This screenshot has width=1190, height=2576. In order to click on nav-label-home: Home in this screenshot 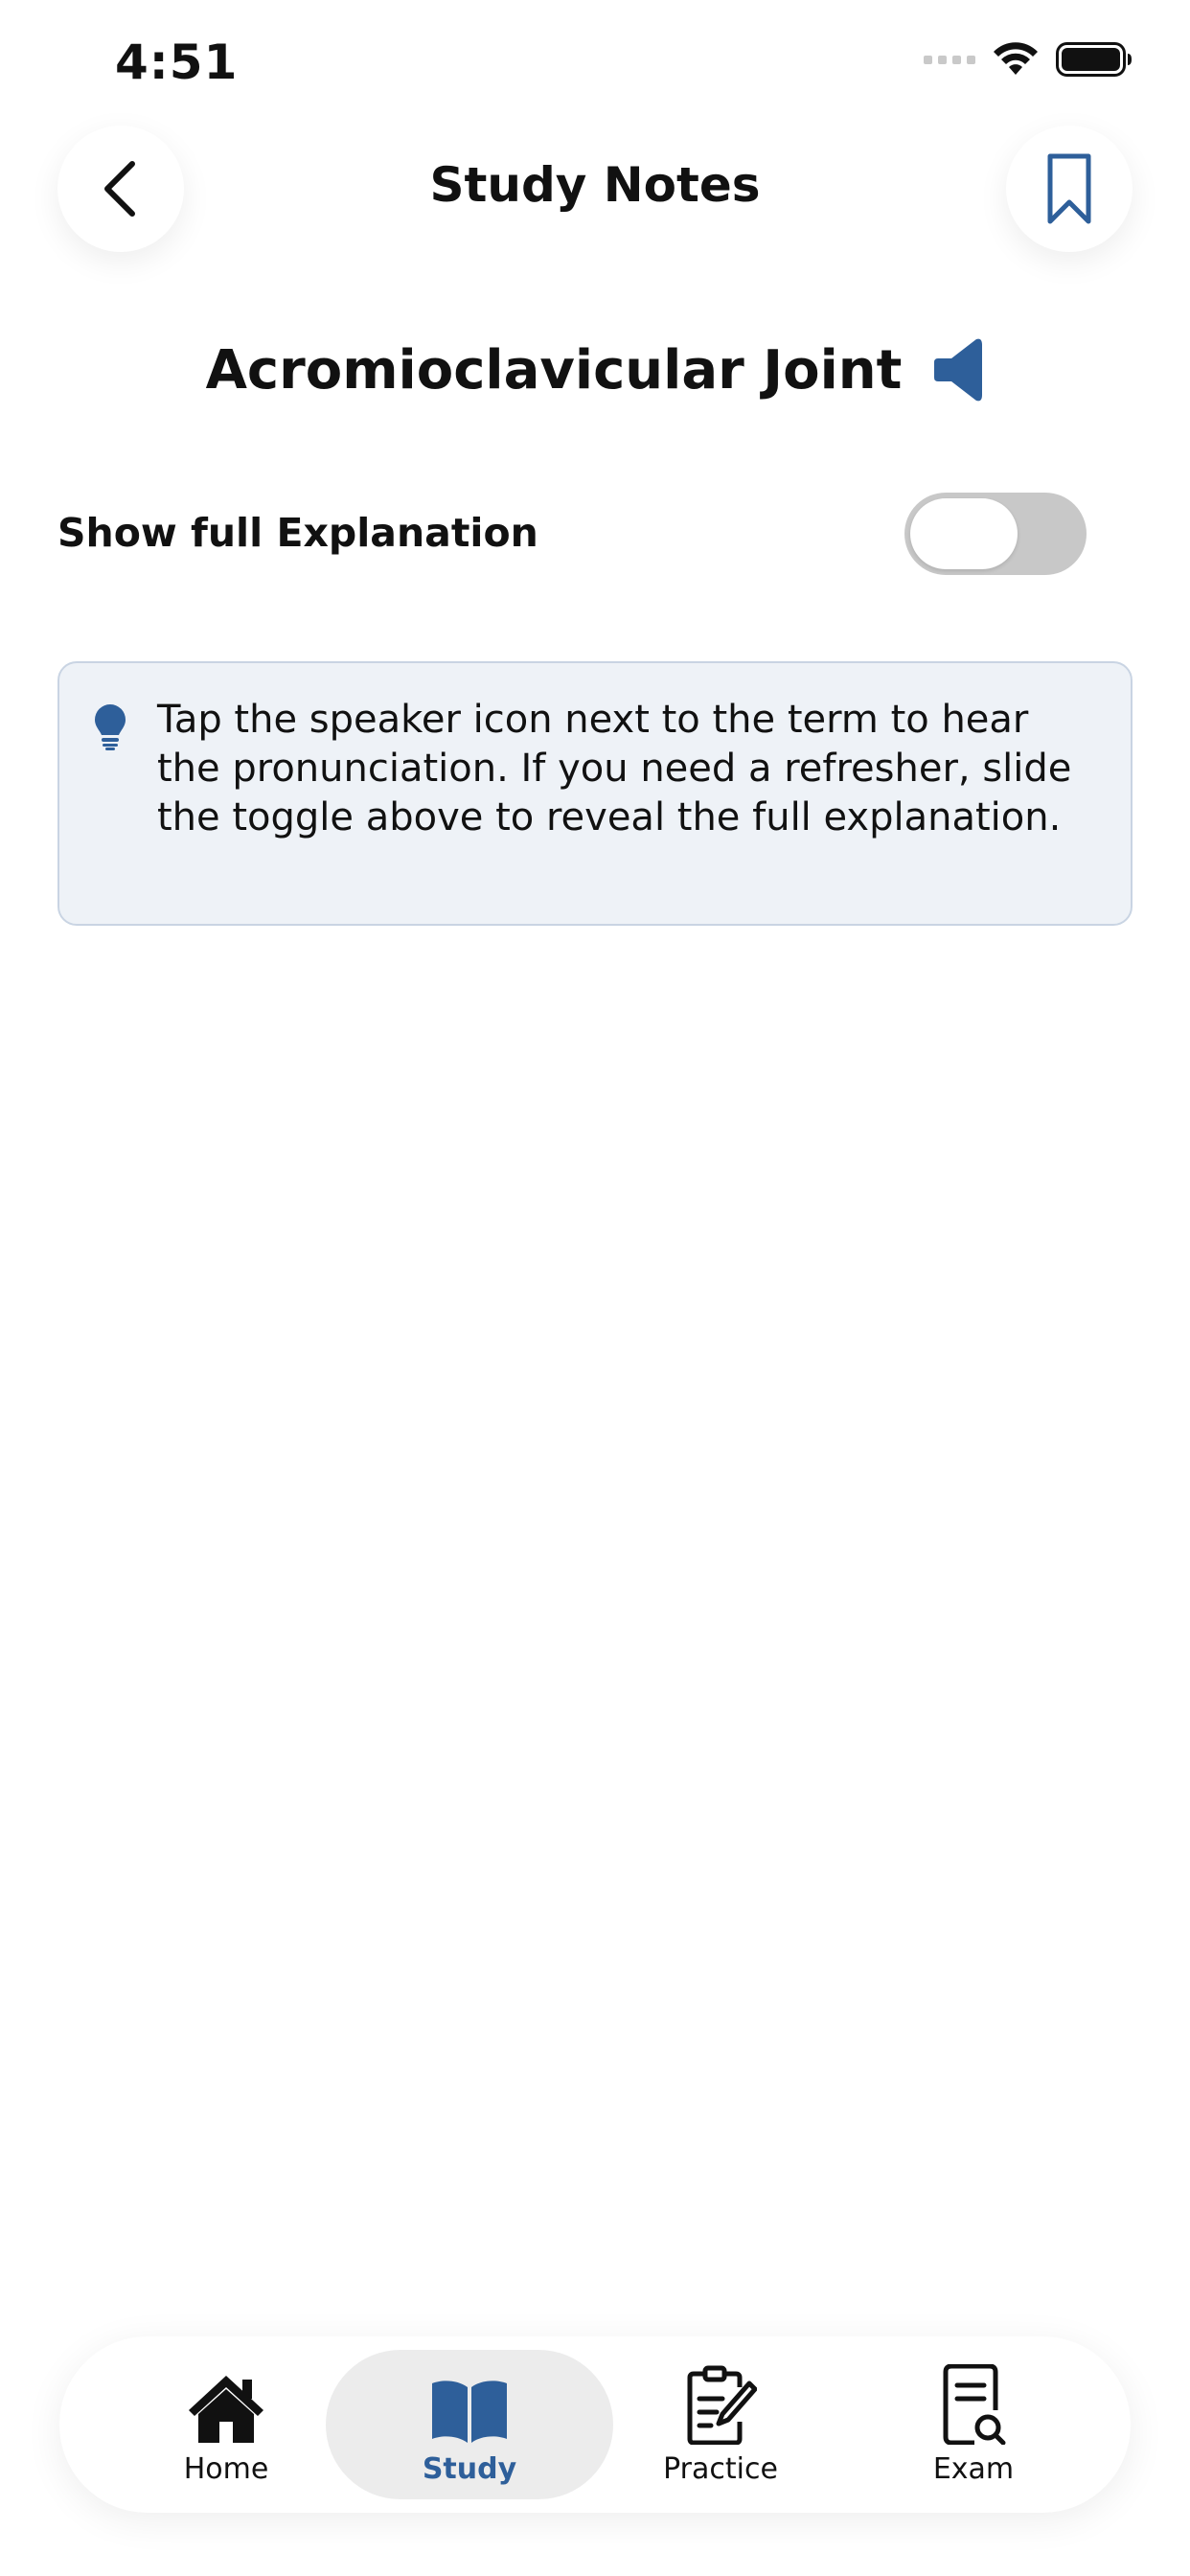, I will do `click(226, 2468)`.